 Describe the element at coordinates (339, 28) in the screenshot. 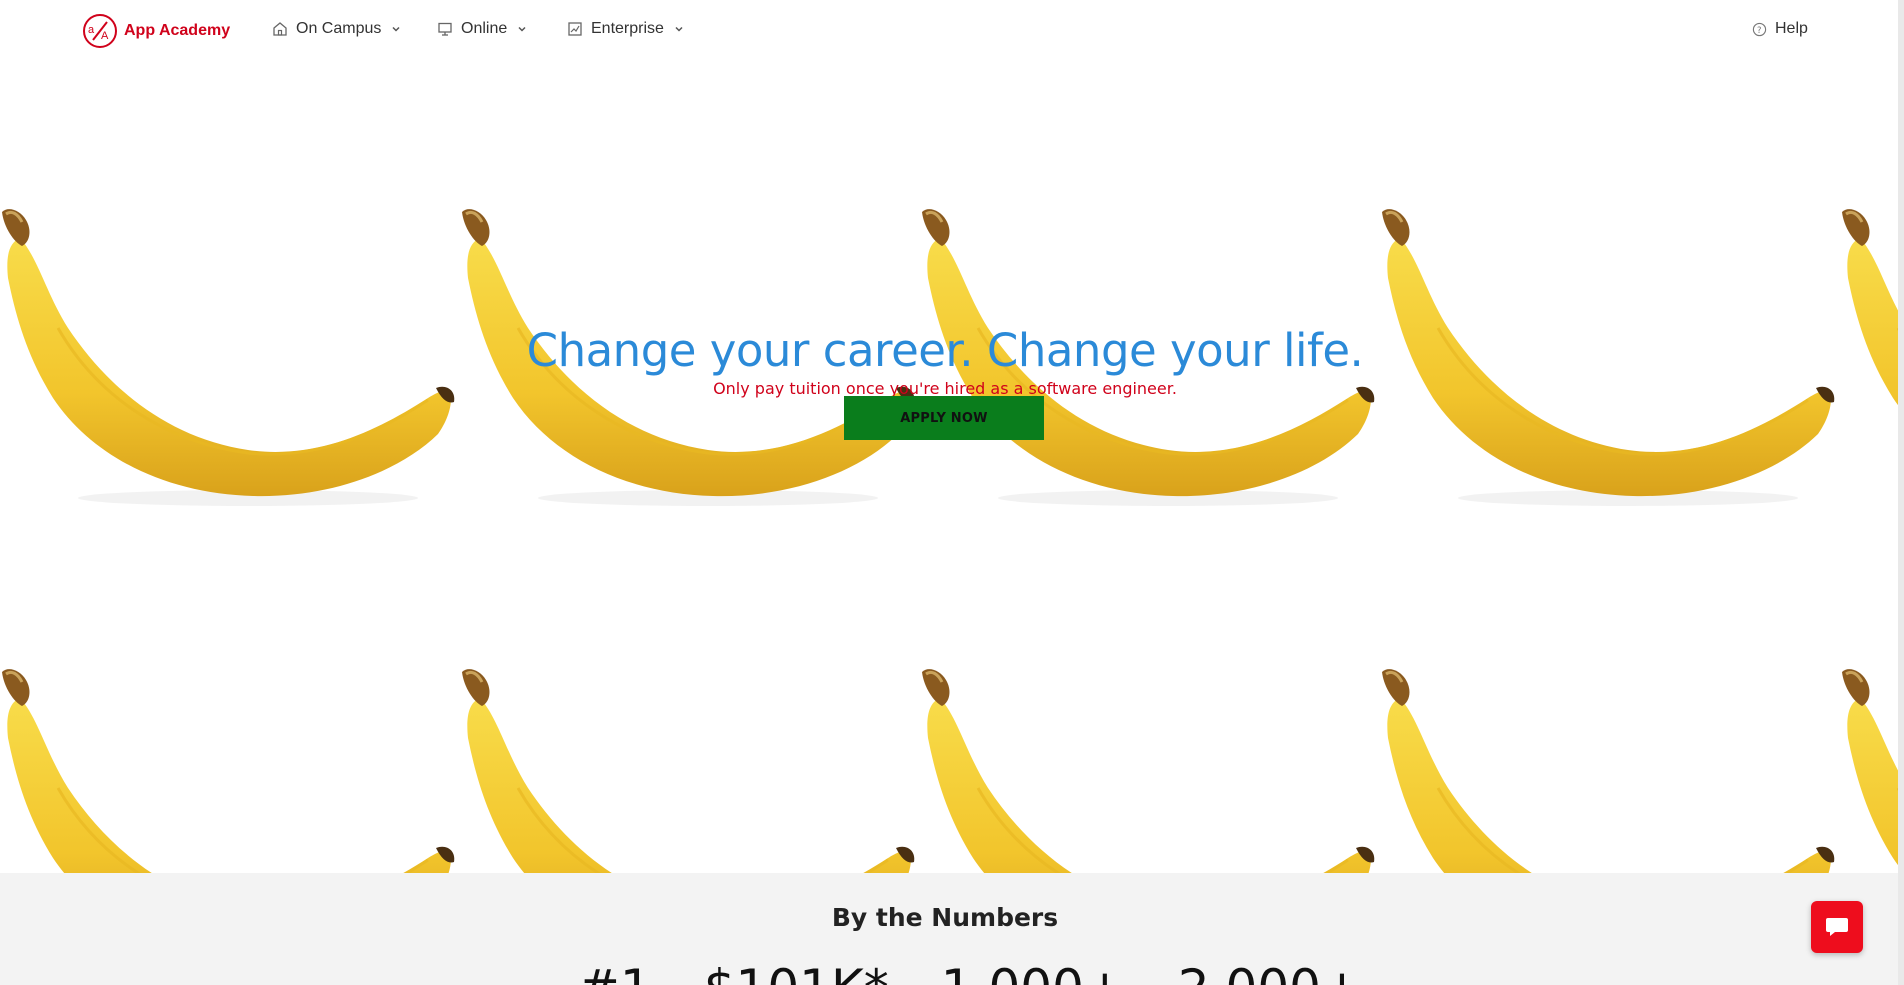

I see `nav-on-campus-label: On Campus` at that location.